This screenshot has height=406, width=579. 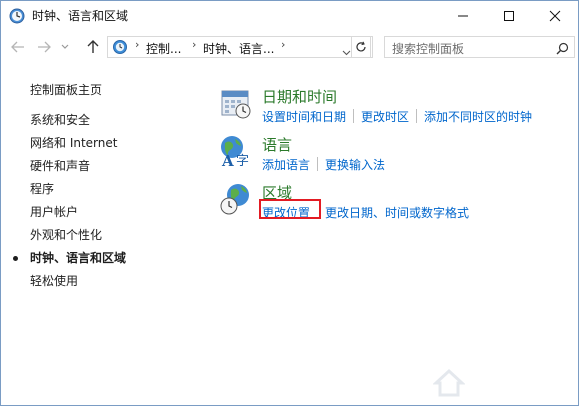 I want to click on recent-locations-button, so click(x=65, y=47).